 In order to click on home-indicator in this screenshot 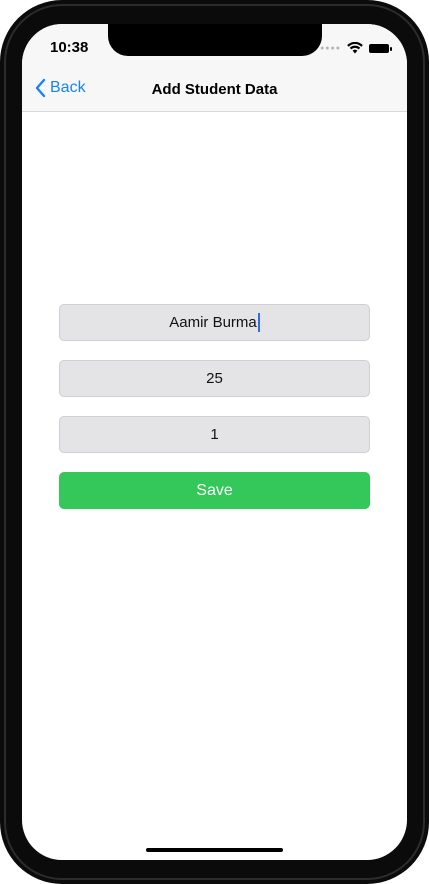, I will do `click(214, 850)`.